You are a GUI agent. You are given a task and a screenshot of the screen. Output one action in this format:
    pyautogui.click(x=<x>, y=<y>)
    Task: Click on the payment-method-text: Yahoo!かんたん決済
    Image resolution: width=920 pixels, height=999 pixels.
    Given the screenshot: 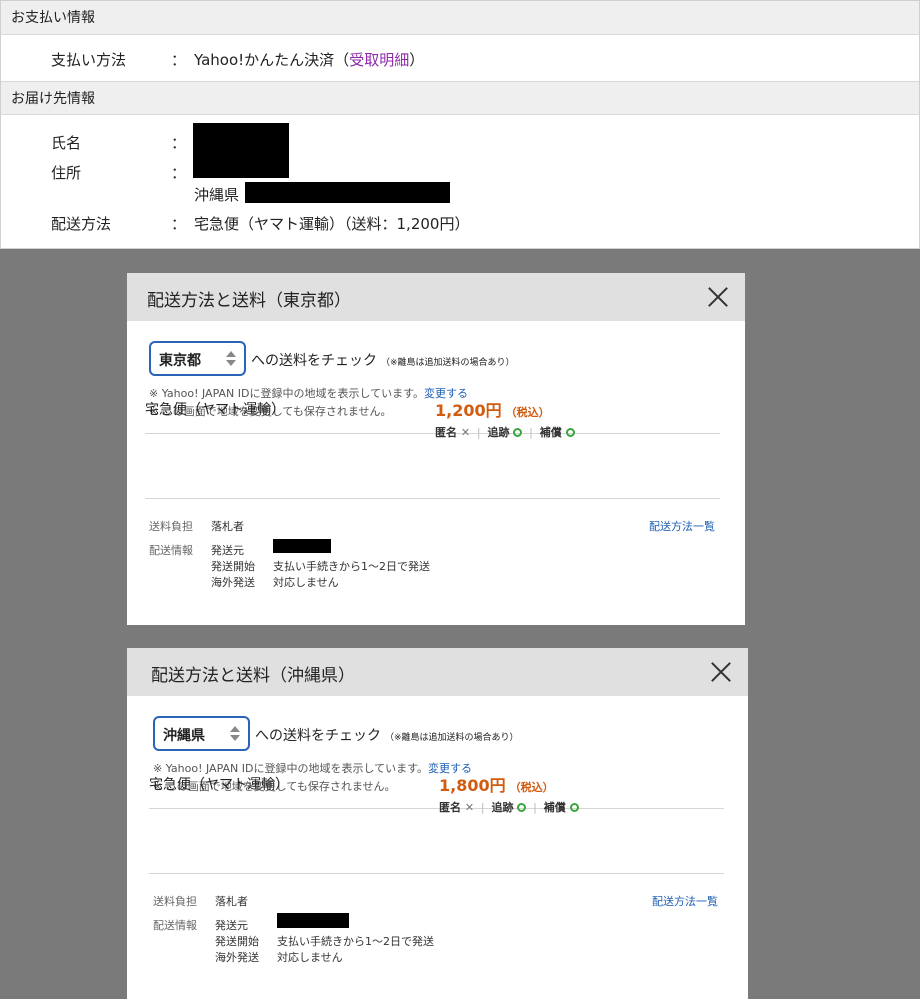 What is the action you would take?
    pyautogui.click(x=264, y=60)
    